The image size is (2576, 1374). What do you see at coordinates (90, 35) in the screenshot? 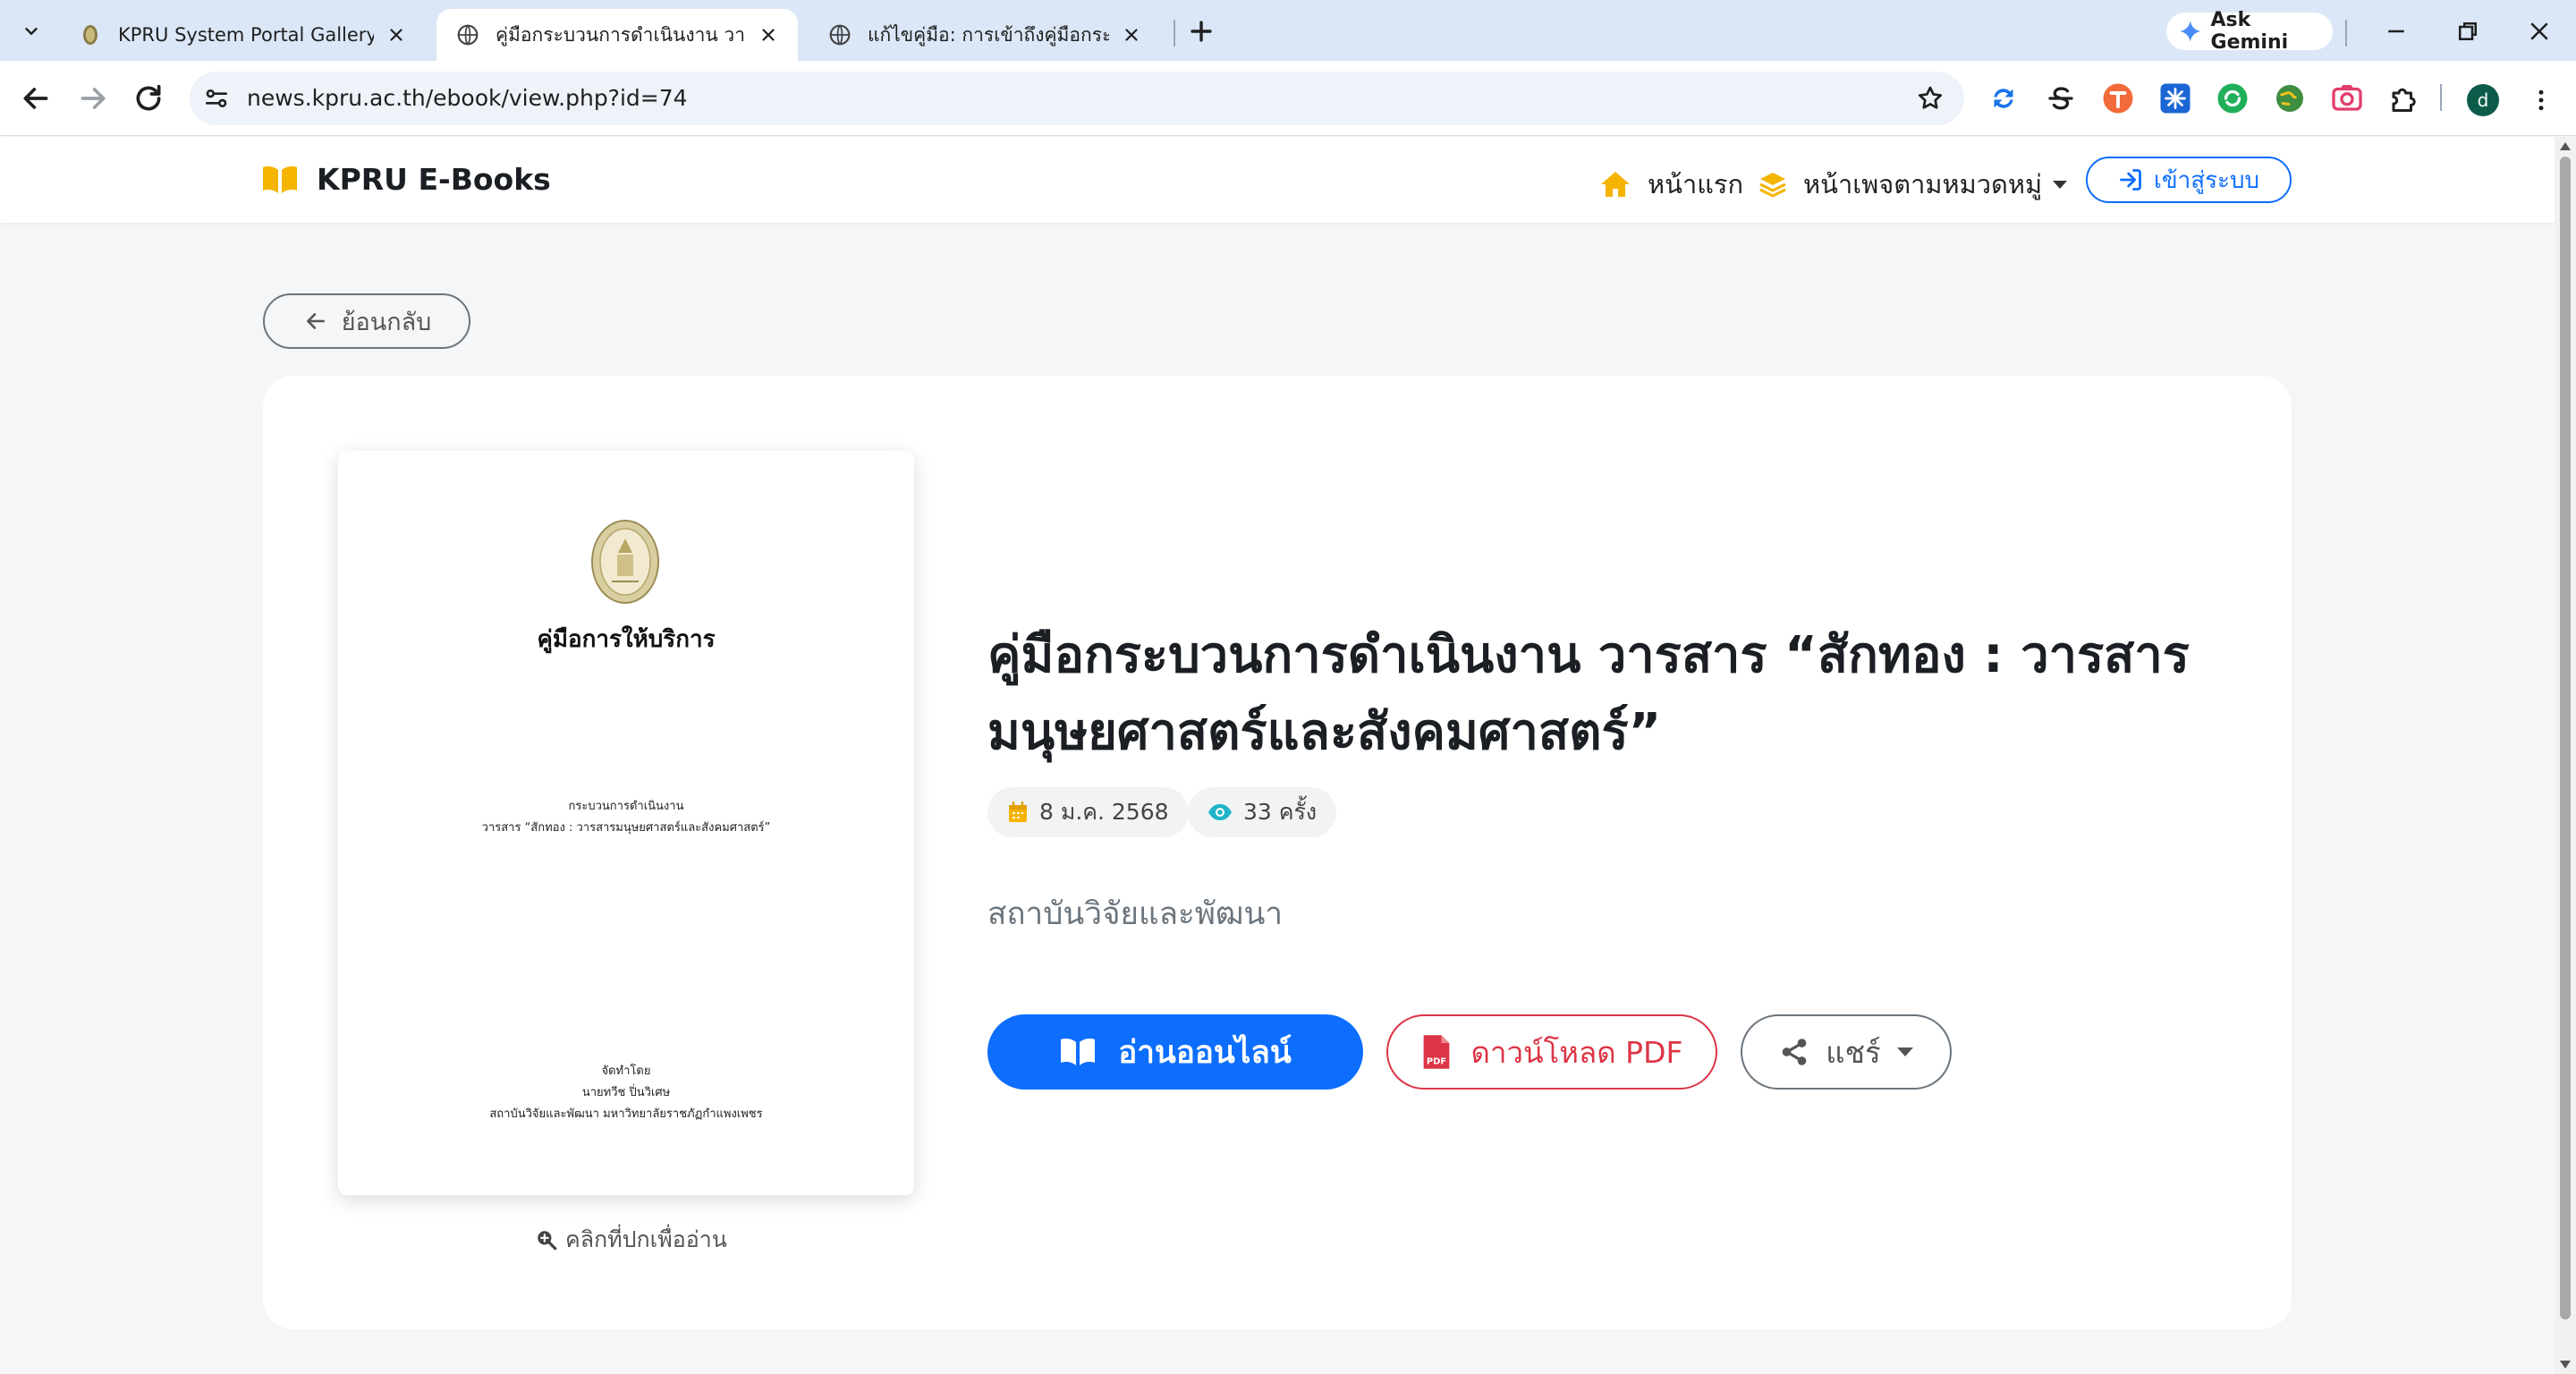
I see `university-seal-favicon-icon` at bounding box center [90, 35].